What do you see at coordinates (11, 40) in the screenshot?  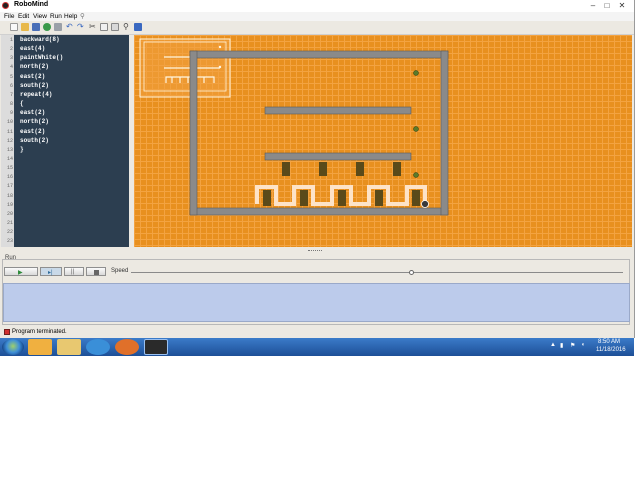 I see `line-number: 1` at bounding box center [11, 40].